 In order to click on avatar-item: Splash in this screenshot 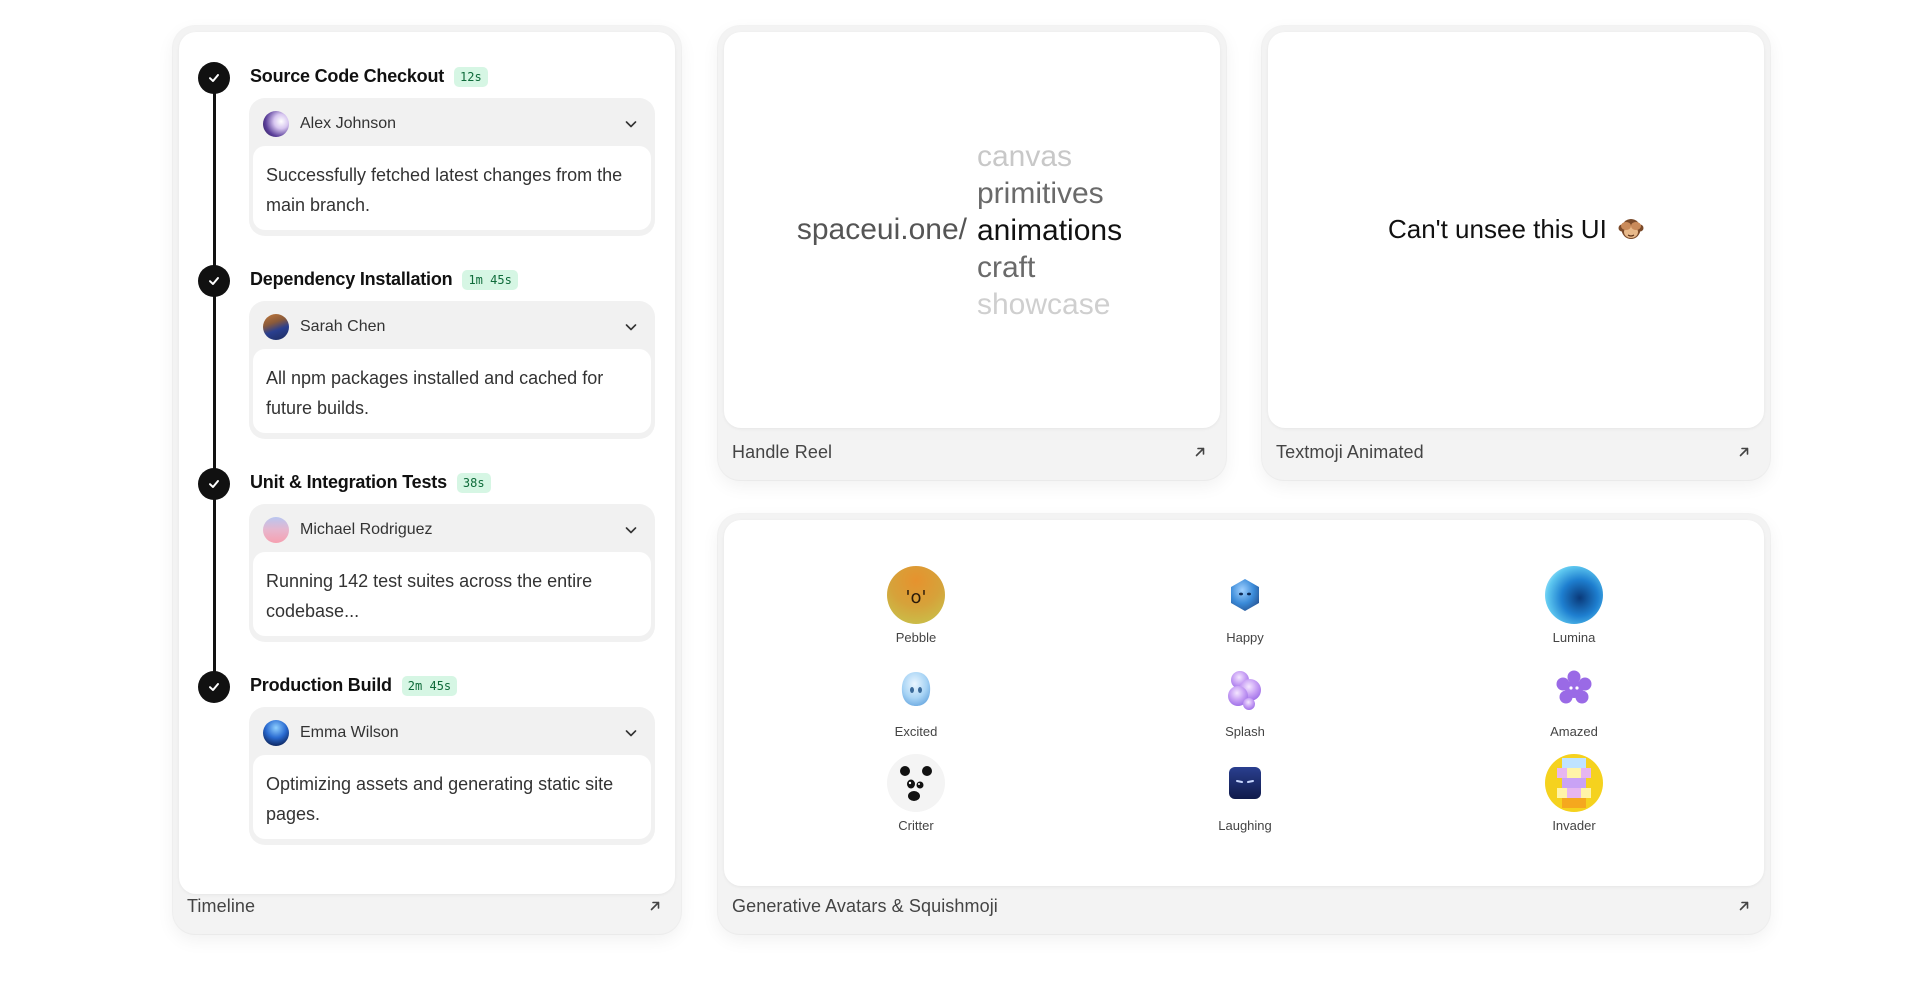, I will do `click(1245, 699)`.